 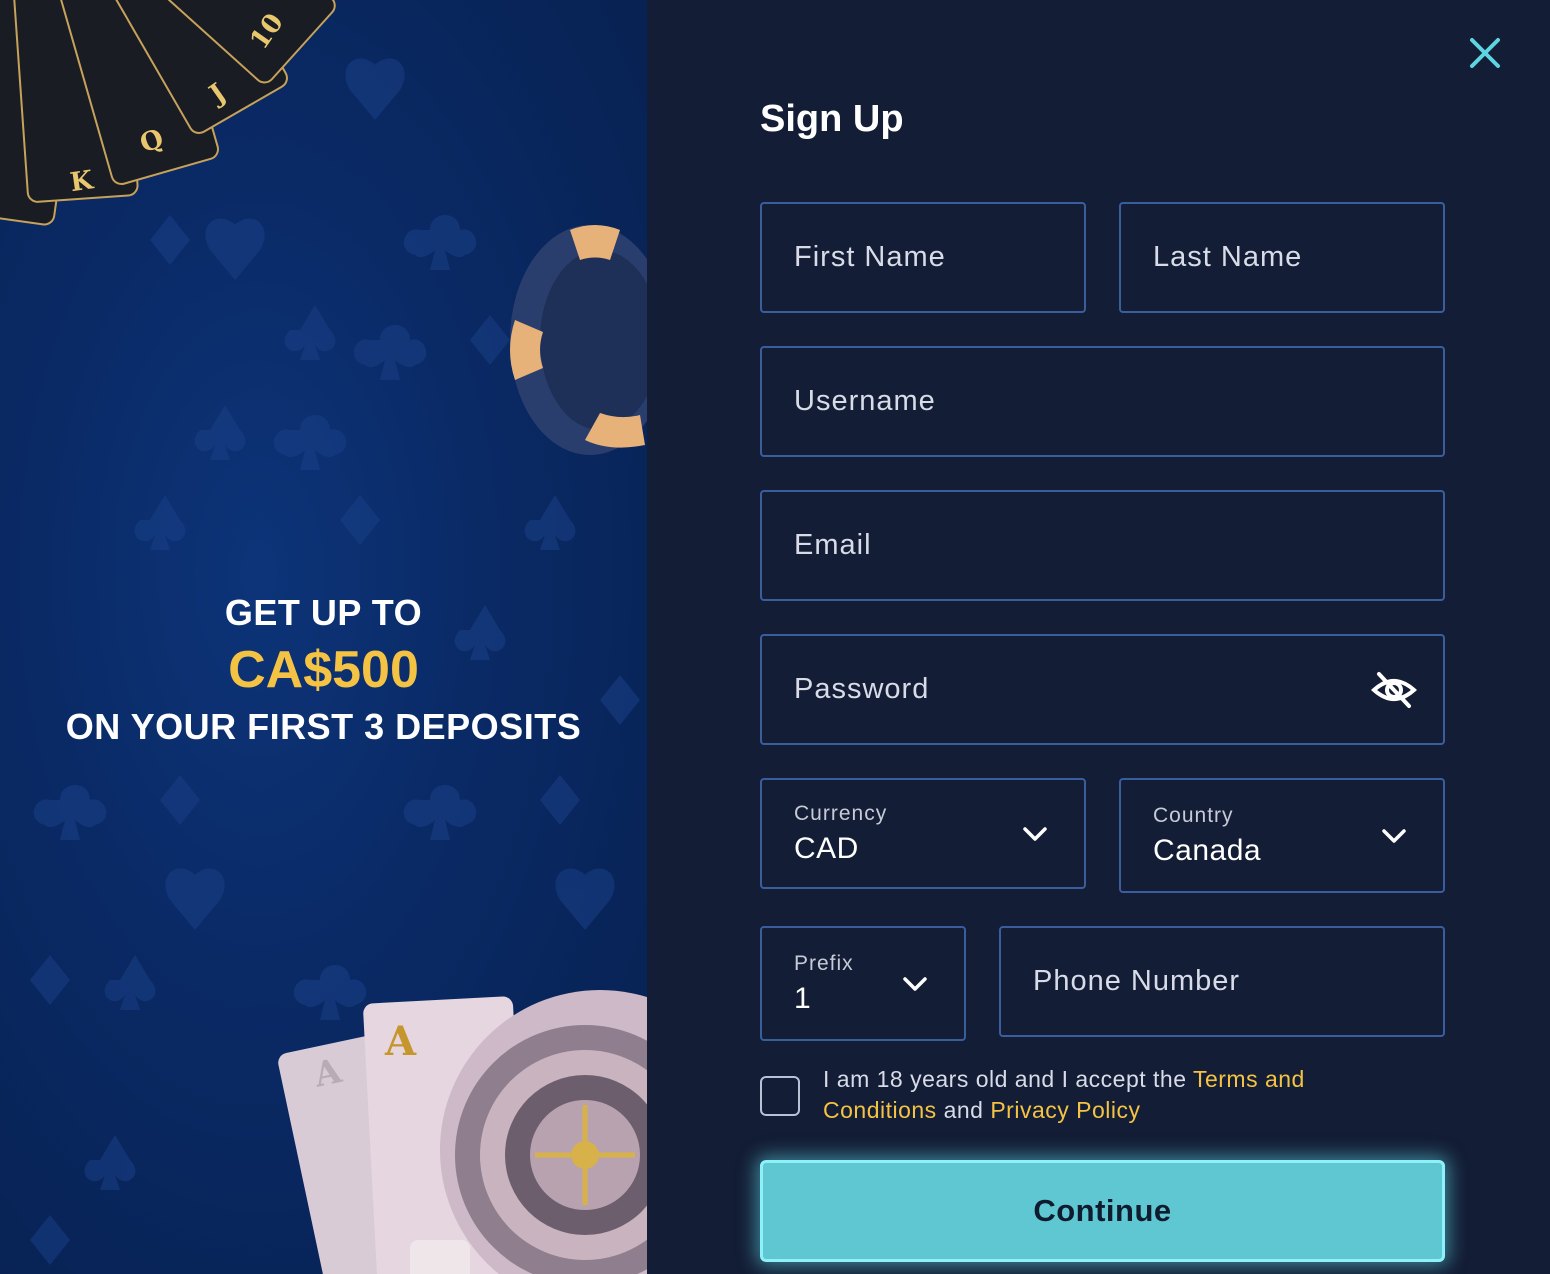 What do you see at coordinates (1394, 690) in the screenshot?
I see `eye-slash-icon` at bounding box center [1394, 690].